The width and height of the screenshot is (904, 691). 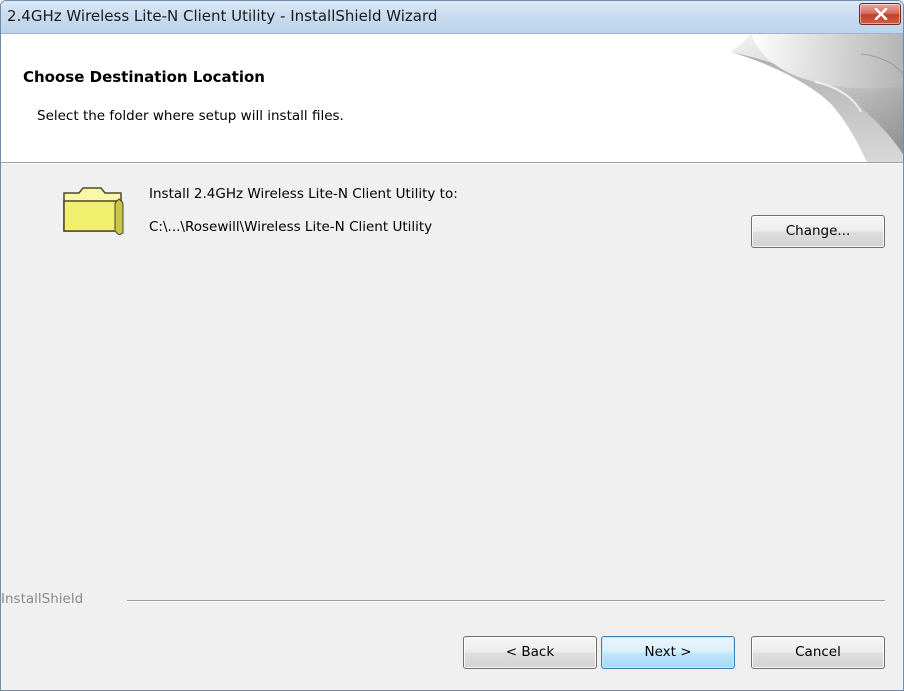 I want to click on installshield-brand: InstallShield, so click(x=42, y=599).